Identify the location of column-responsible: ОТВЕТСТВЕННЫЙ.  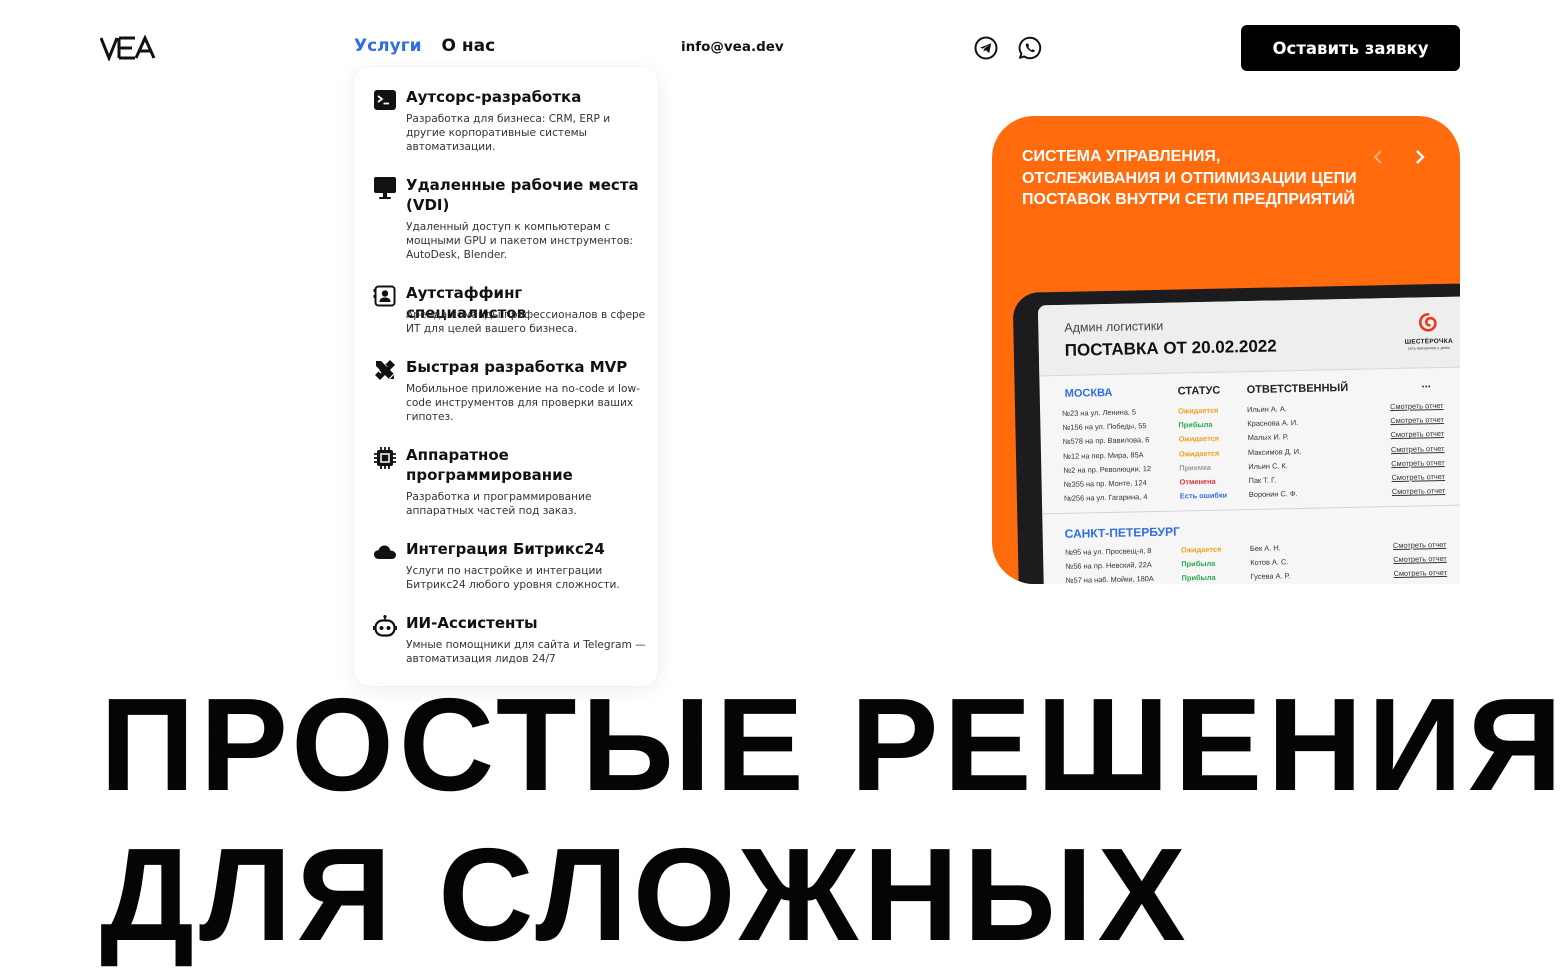
(1297, 389).